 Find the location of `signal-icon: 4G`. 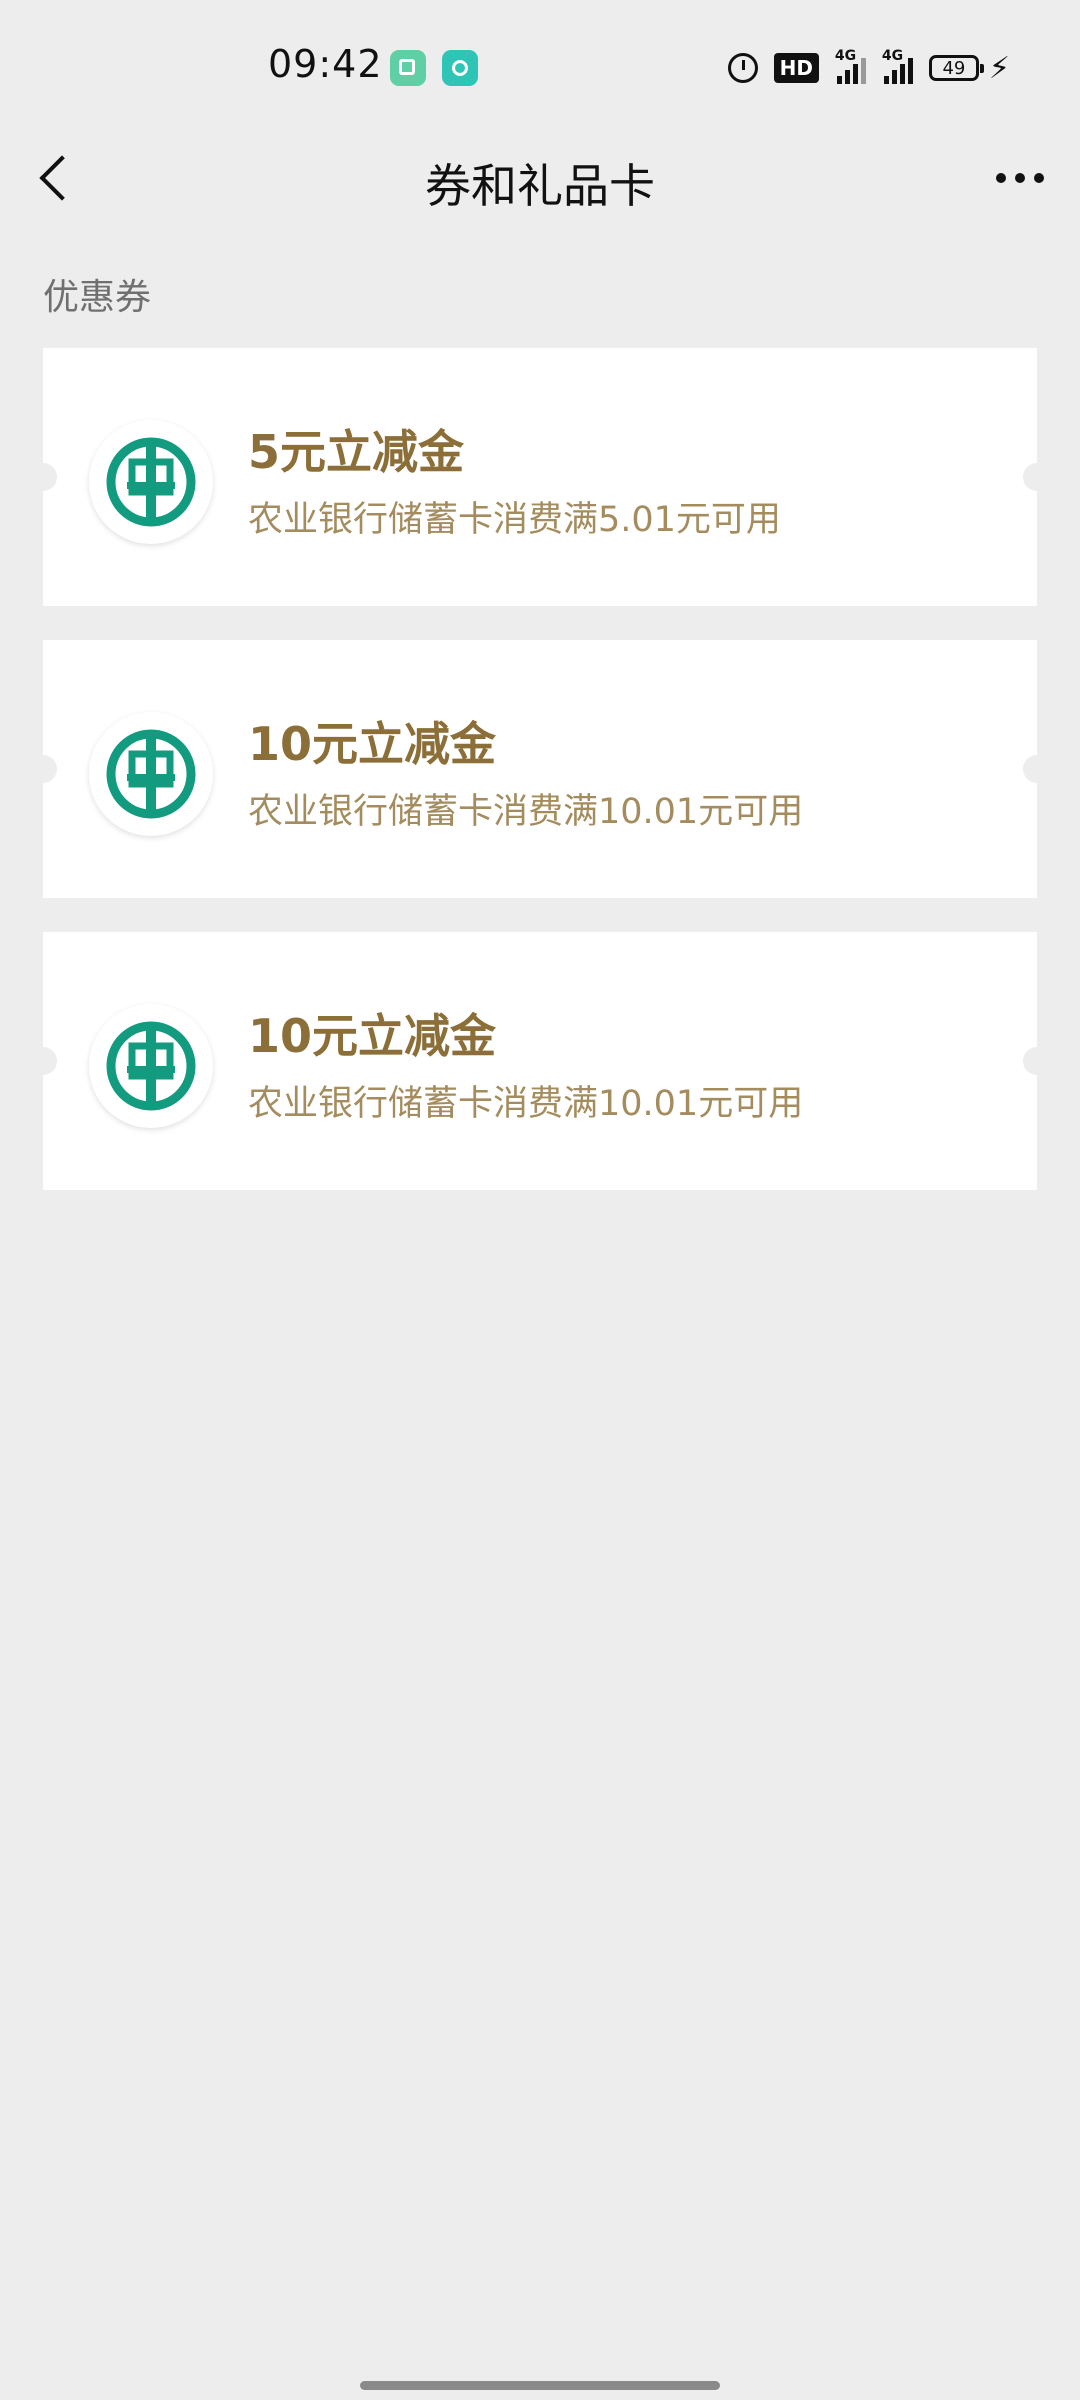

signal-icon: 4G is located at coordinates (850, 66).